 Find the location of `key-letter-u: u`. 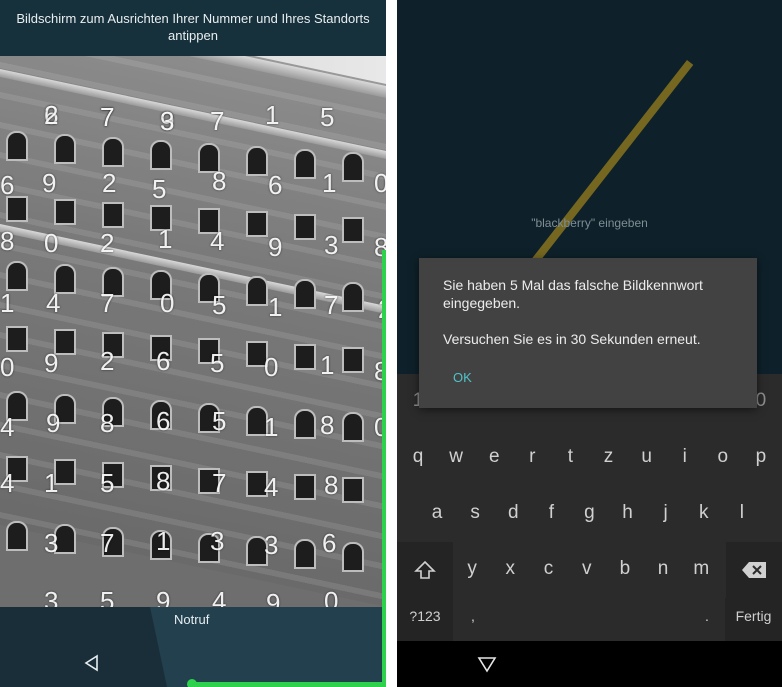

key-letter-u: u is located at coordinates (647, 458).